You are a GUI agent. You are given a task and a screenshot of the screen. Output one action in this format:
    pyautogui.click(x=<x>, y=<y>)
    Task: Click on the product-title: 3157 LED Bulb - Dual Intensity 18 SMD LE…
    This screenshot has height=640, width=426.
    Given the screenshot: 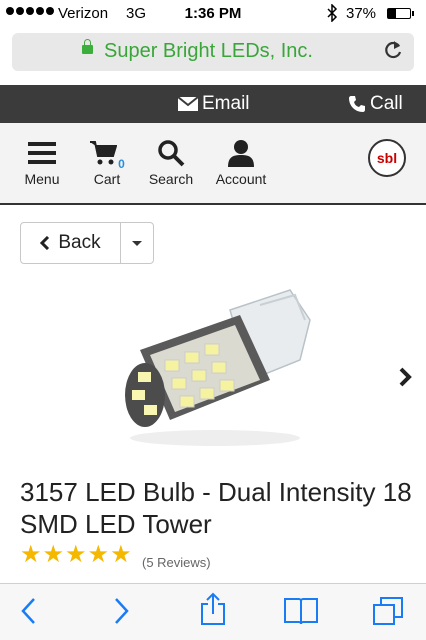 What is the action you would take?
    pyautogui.click(x=216, y=508)
    